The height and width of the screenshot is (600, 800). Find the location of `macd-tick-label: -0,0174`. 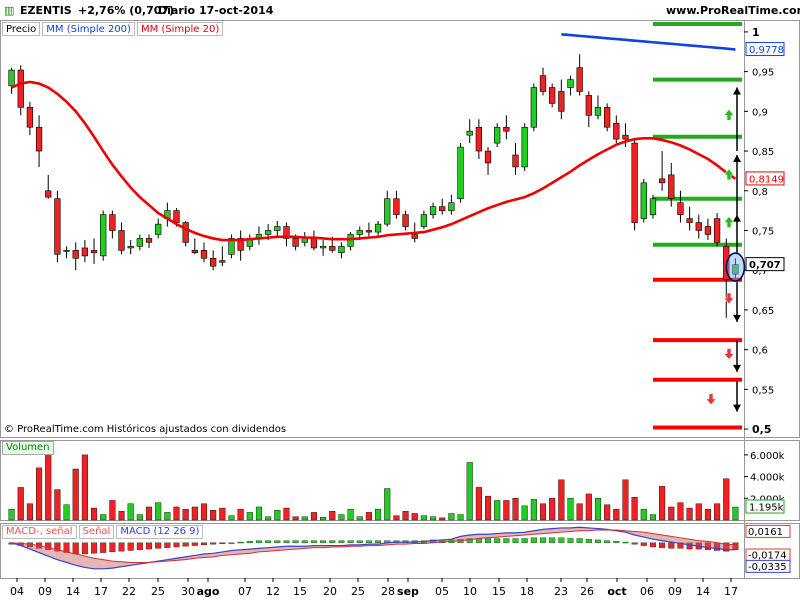

macd-tick-label: -0,0174 is located at coordinates (767, 556).